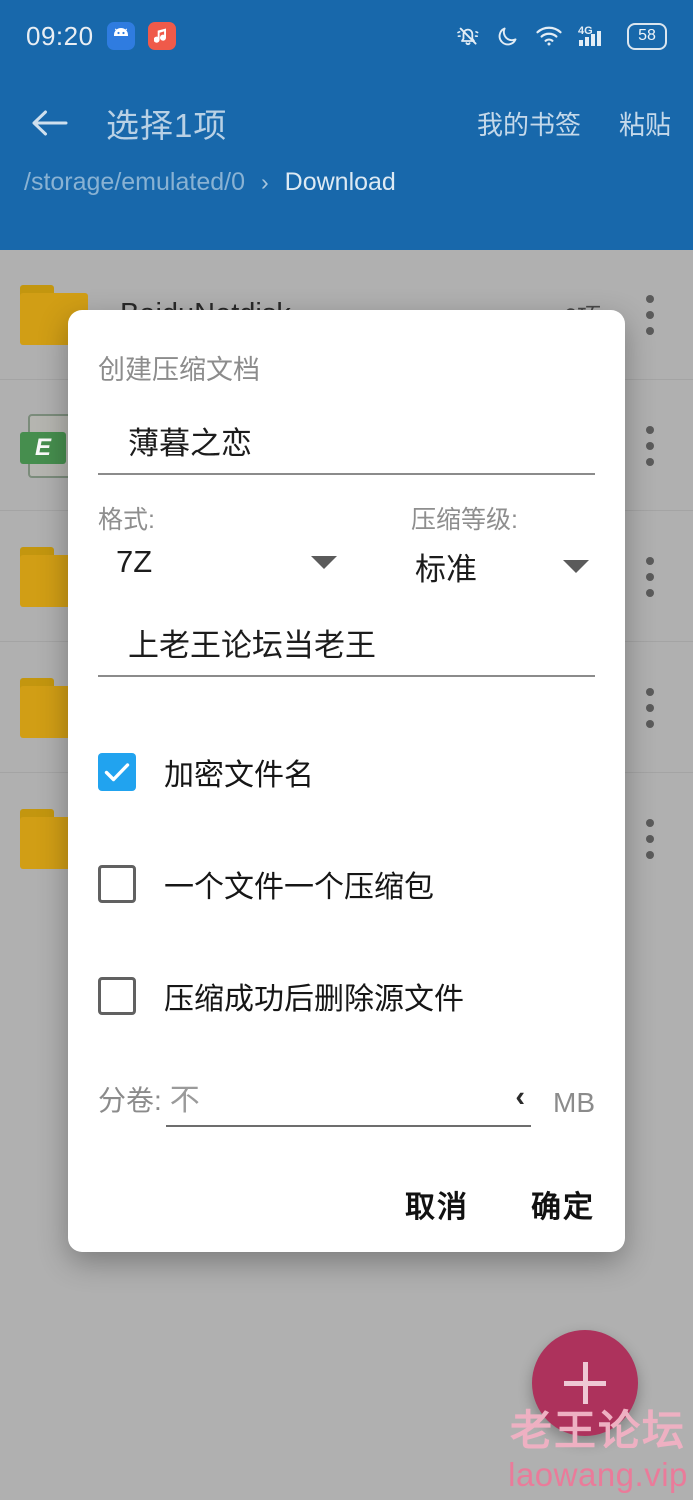 This screenshot has height=1500, width=693. Describe the element at coordinates (190, 443) in the screenshot. I see `archive-name-value: 薄暮之恋` at that location.